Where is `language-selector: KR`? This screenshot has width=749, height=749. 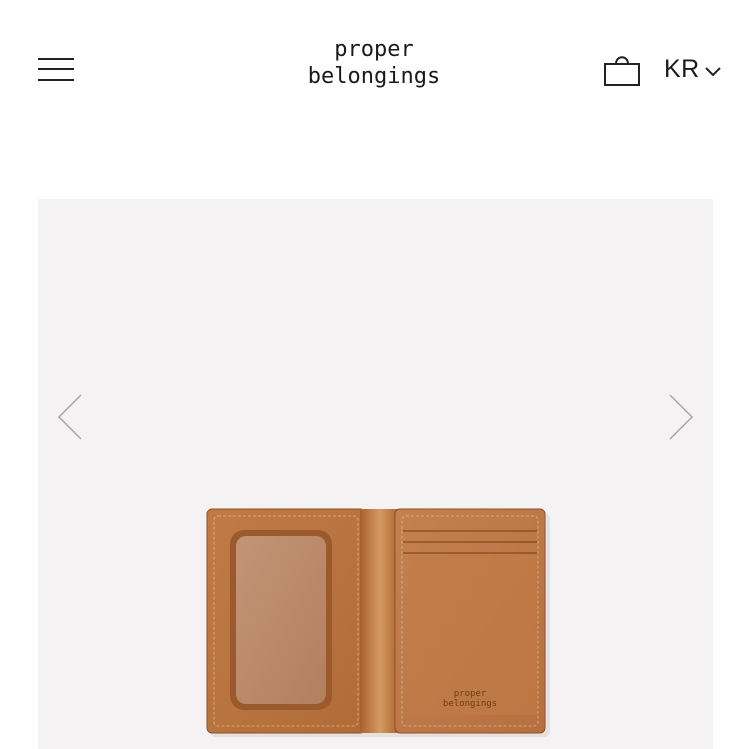 language-selector: KR is located at coordinates (693, 69).